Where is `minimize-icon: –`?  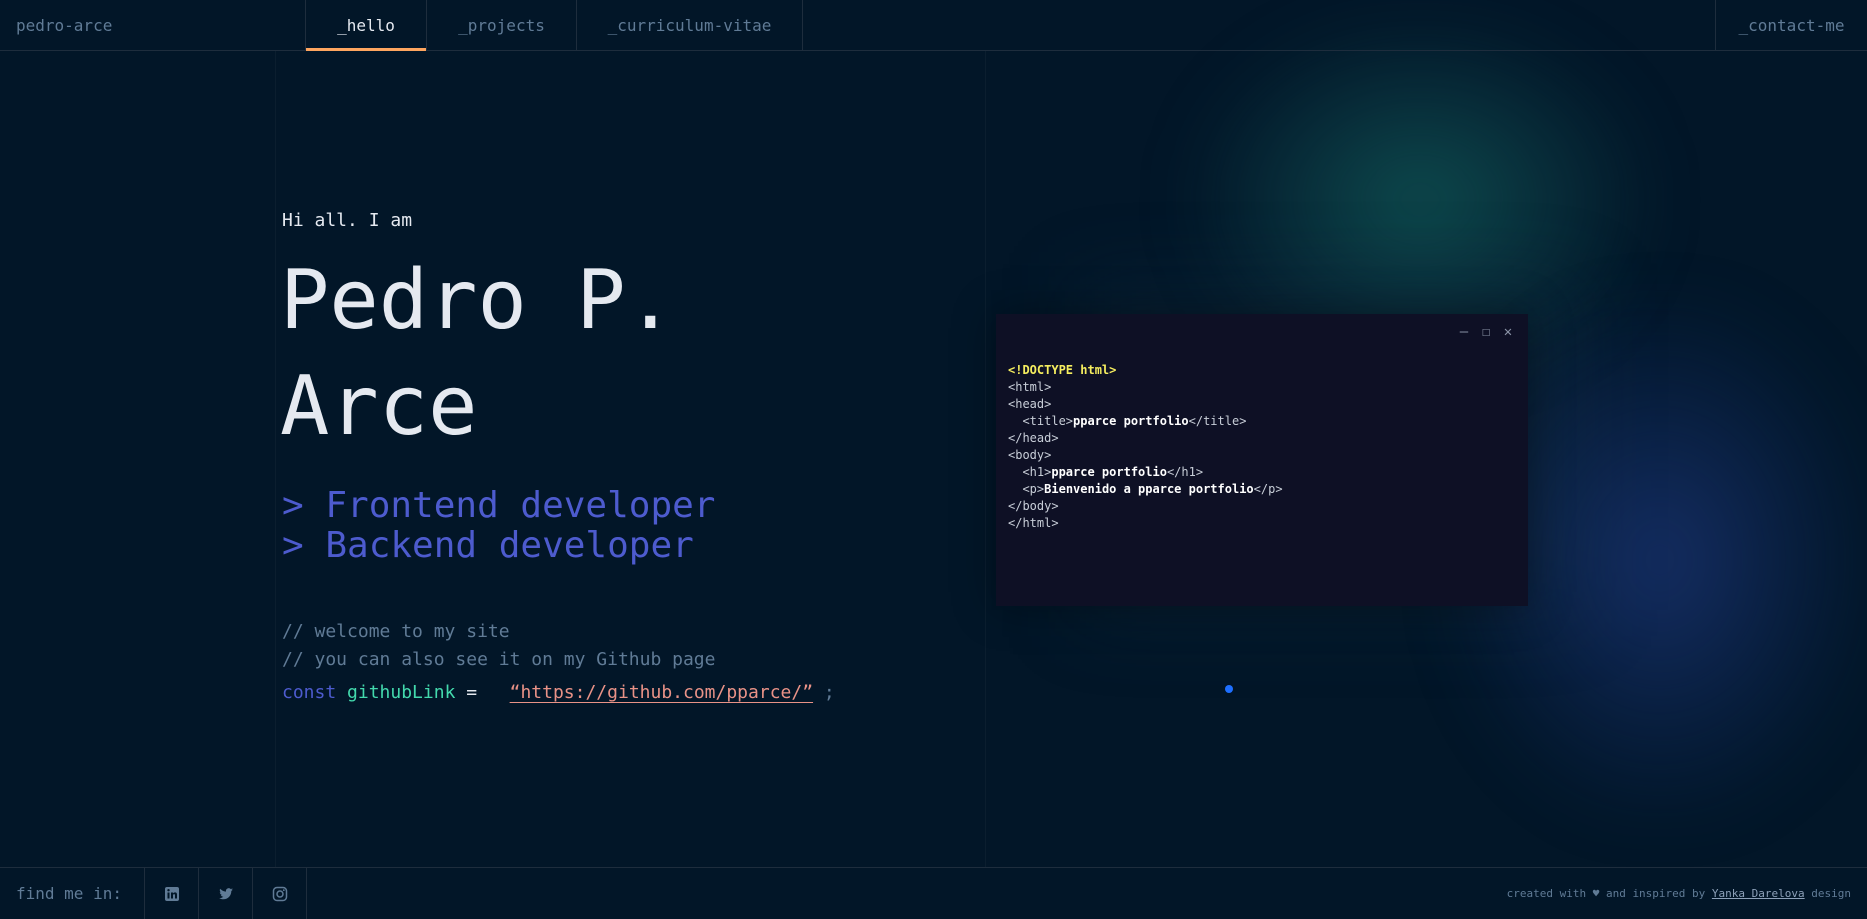 minimize-icon: – is located at coordinates (1464, 332).